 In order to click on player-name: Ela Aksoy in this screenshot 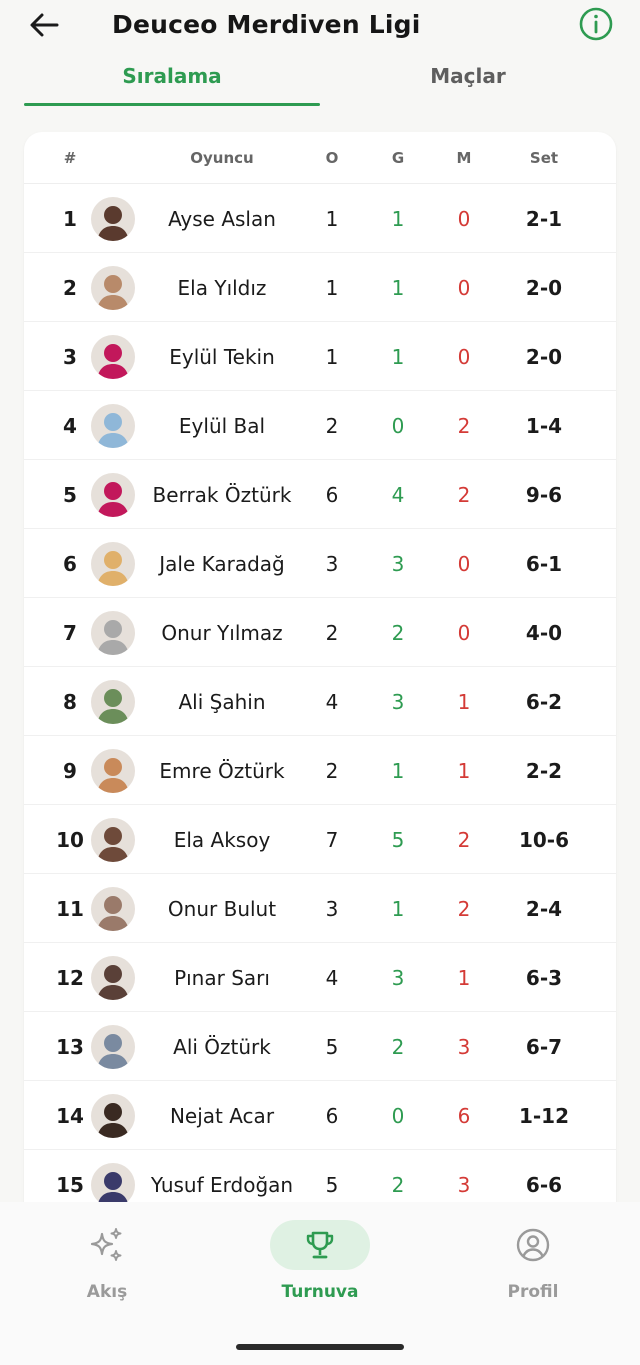, I will do `click(222, 839)`.